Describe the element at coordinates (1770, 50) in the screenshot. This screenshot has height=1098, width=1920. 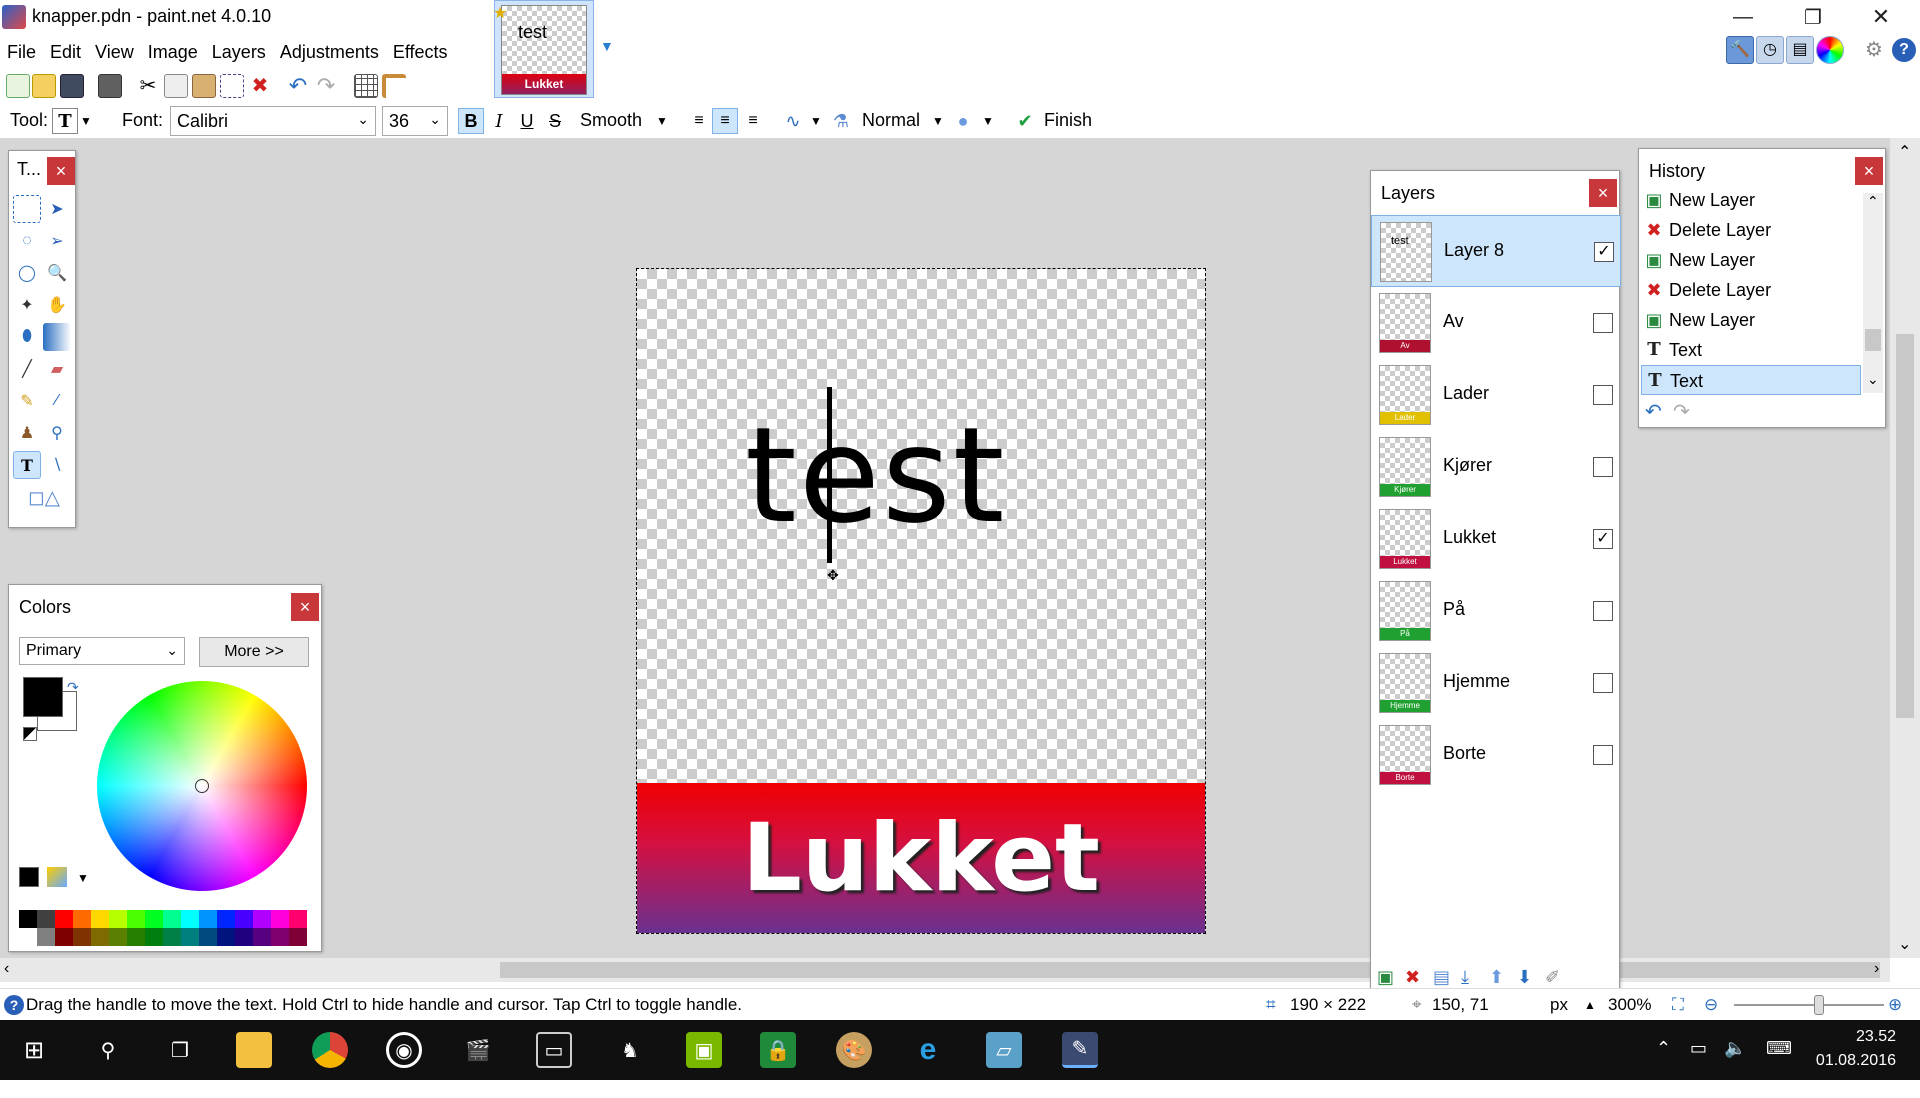
I see `history-toggle-icon: ◷` at that location.